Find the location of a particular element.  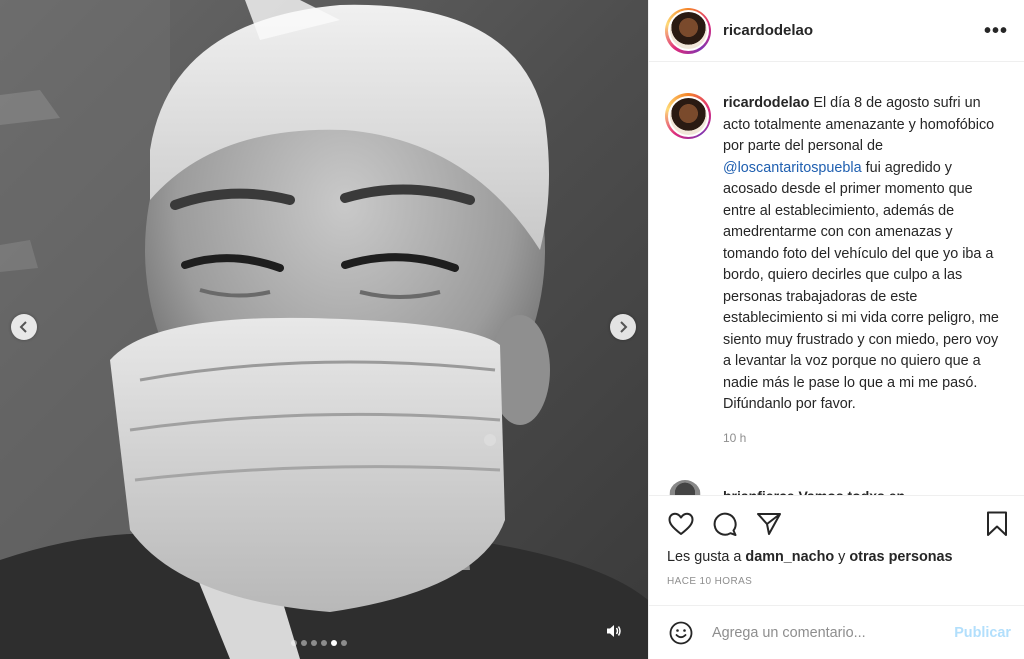

share-button is located at coordinates (769, 524).